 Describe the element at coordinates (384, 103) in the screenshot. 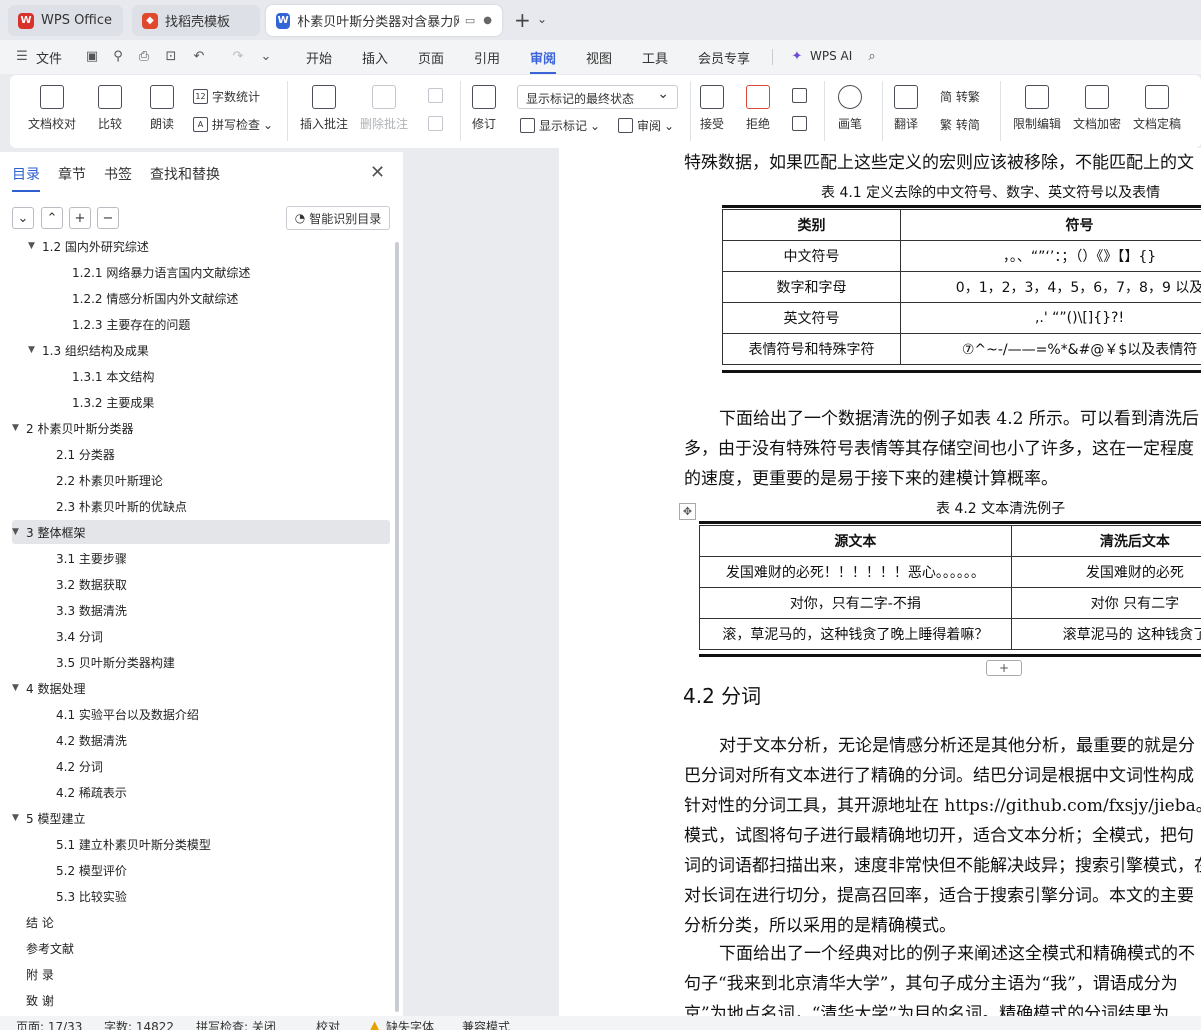

I see `delete-comment-button: 删除批注` at that location.